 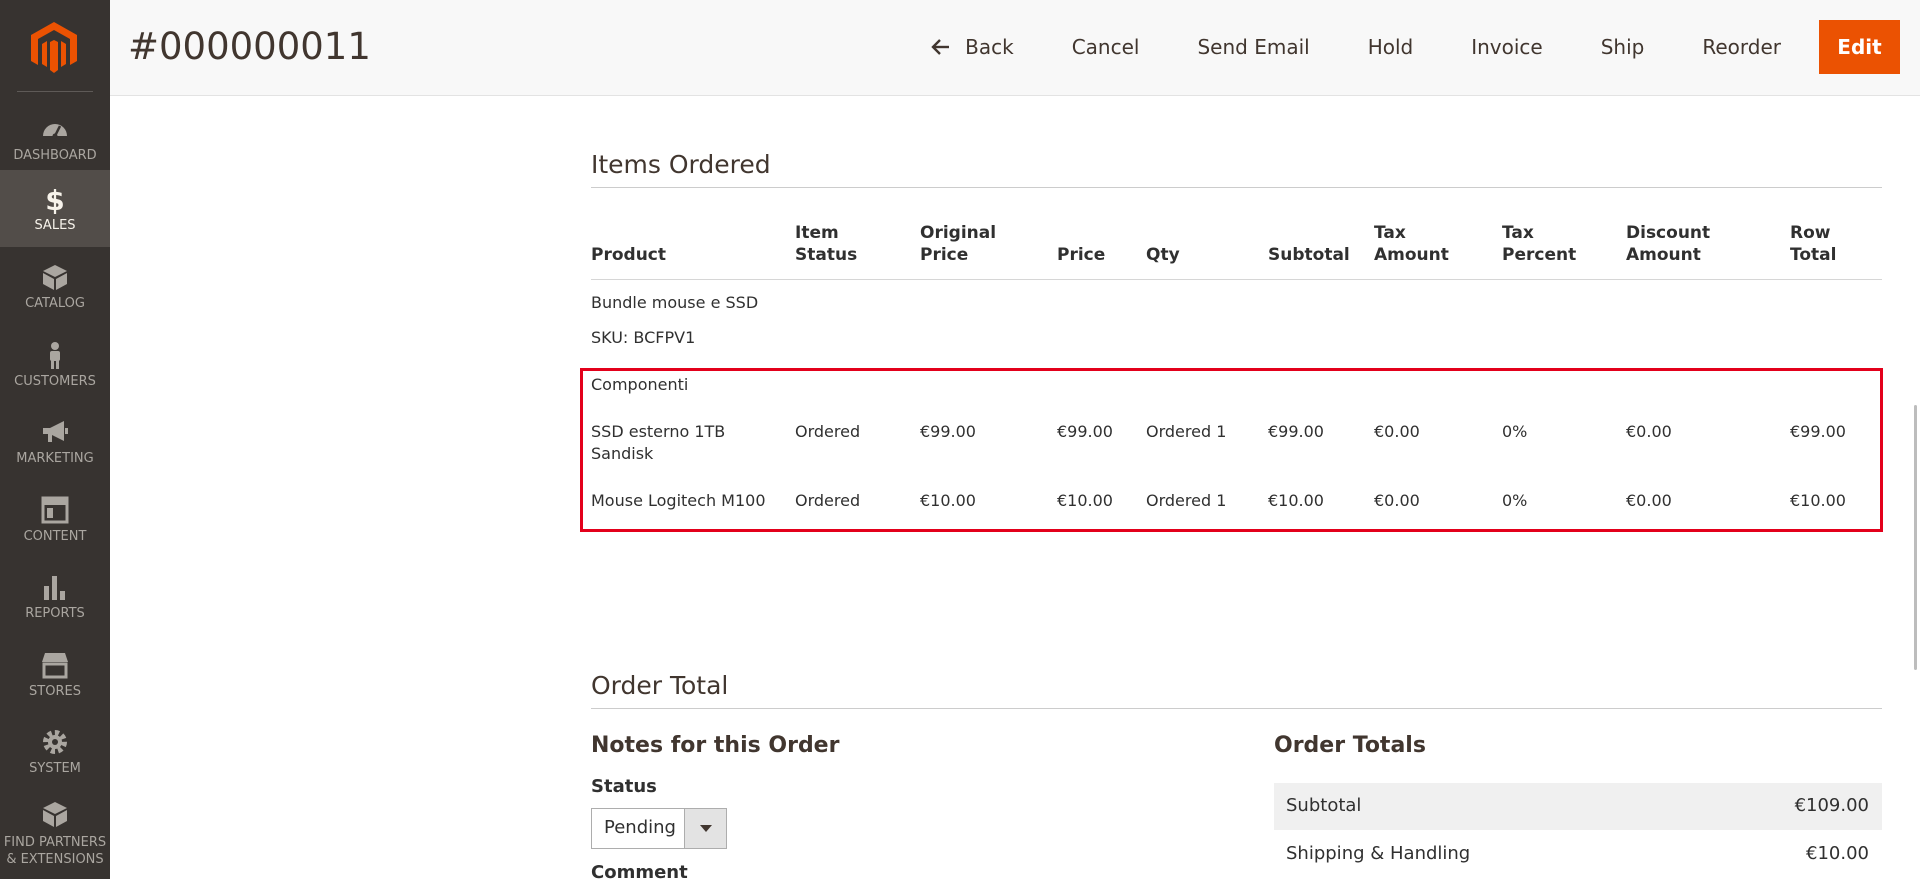 I want to click on back-button-label: Back, so click(x=989, y=47).